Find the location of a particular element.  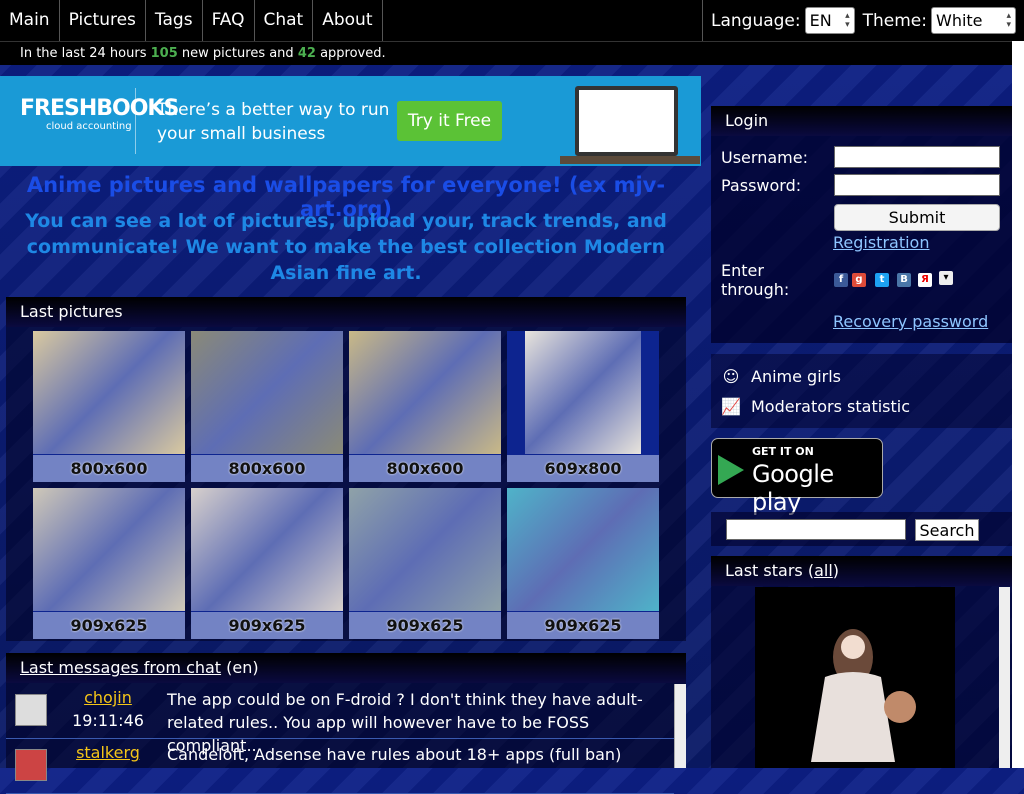

search-box: Search is located at coordinates (861, 529).